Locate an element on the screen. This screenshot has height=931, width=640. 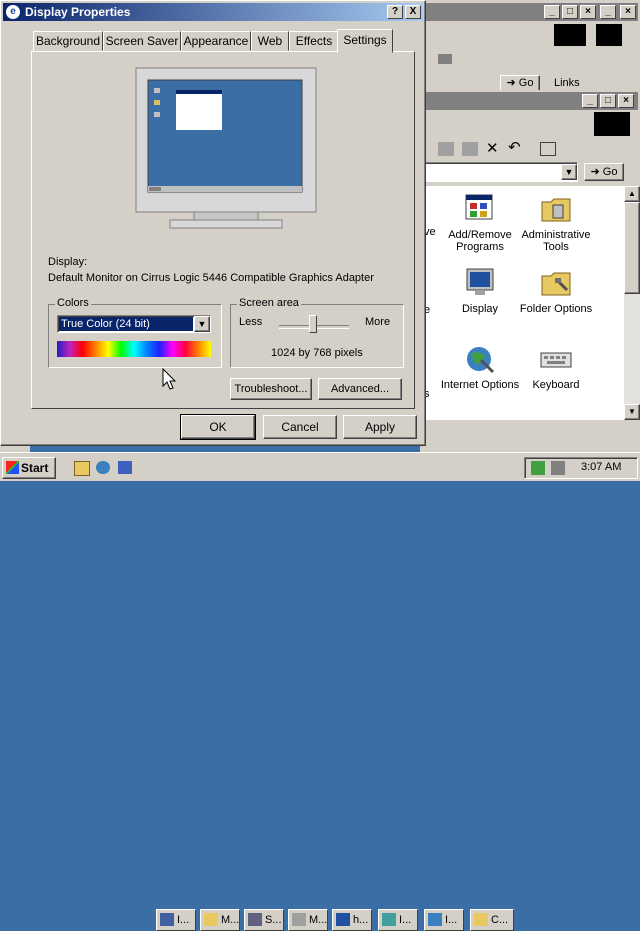
move-to-icon is located at coordinates (446, 149).